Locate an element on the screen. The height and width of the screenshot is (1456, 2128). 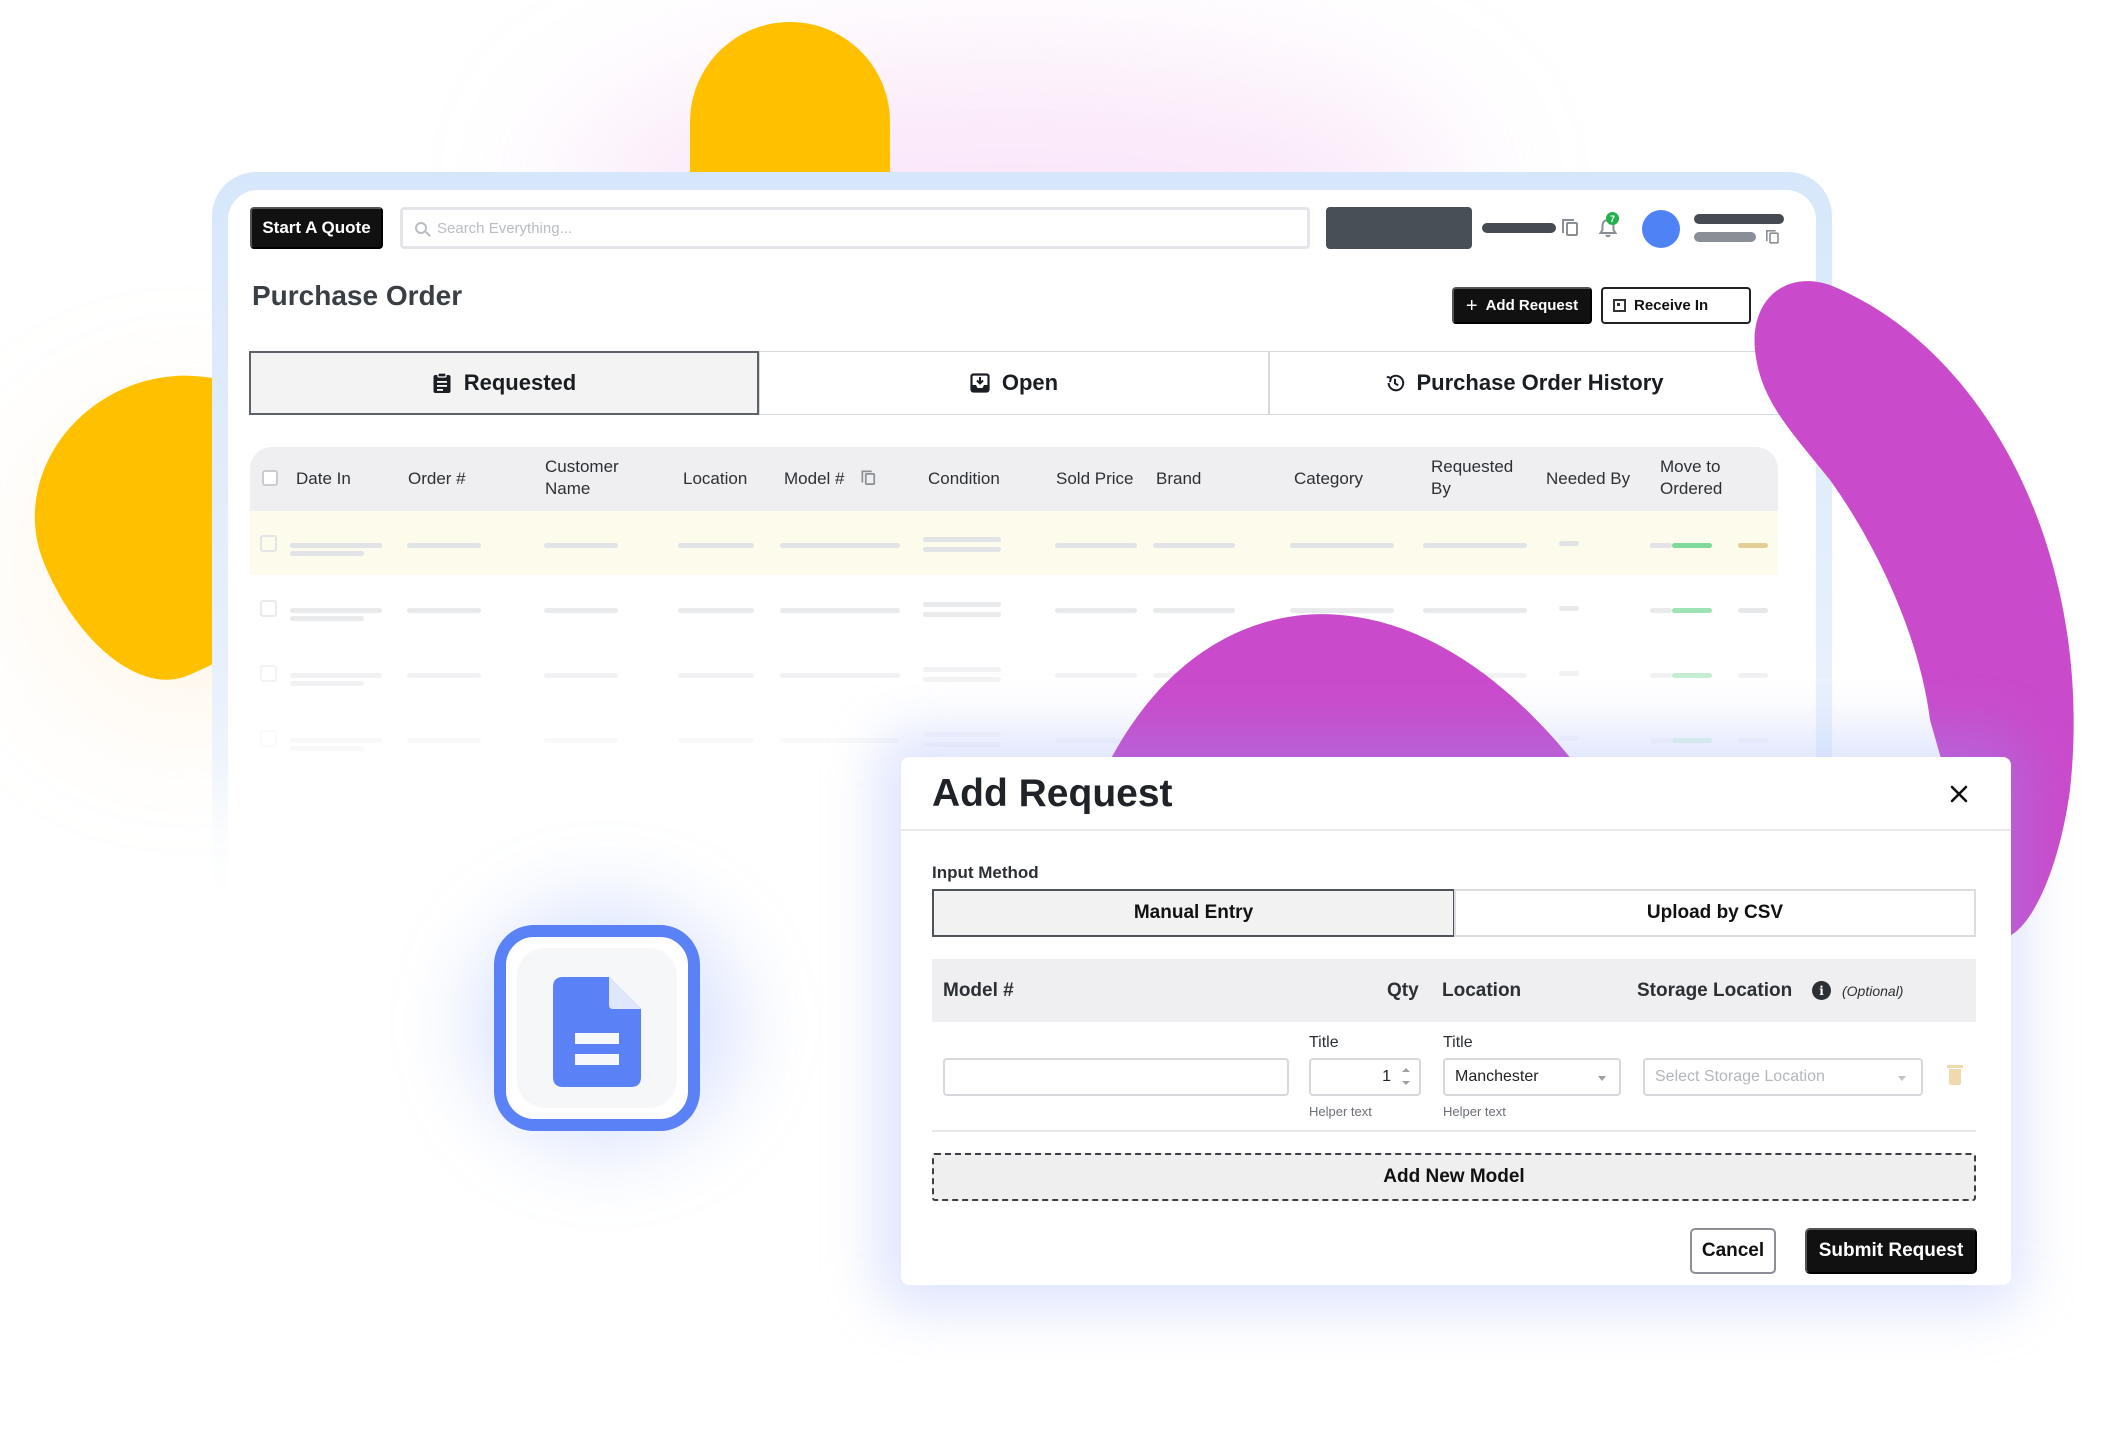
optional-label: (Optional) is located at coordinates (1873, 991).